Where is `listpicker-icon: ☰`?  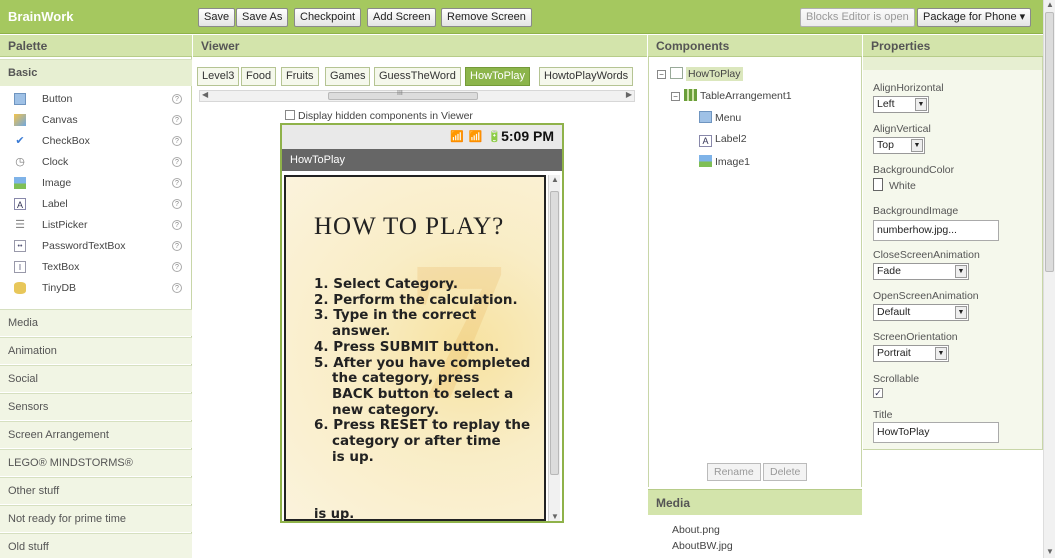 listpicker-icon: ☰ is located at coordinates (20, 225).